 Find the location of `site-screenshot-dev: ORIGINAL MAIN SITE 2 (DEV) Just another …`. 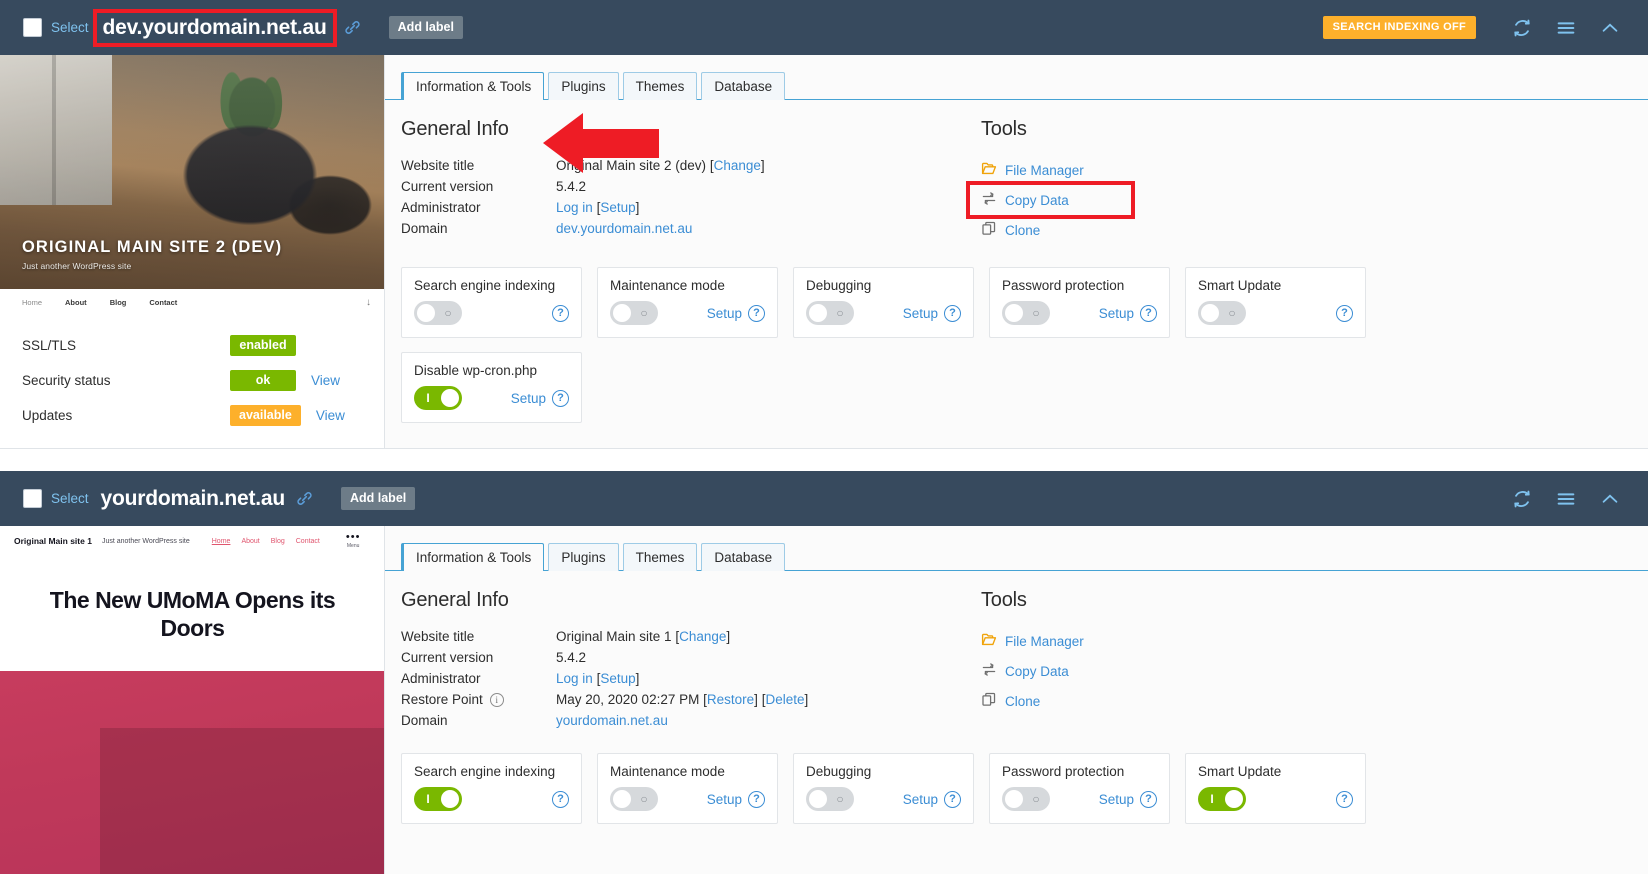

site-screenshot-dev: ORIGINAL MAIN SITE 2 (DEV) Just another … is located at coordinates (192, 185).